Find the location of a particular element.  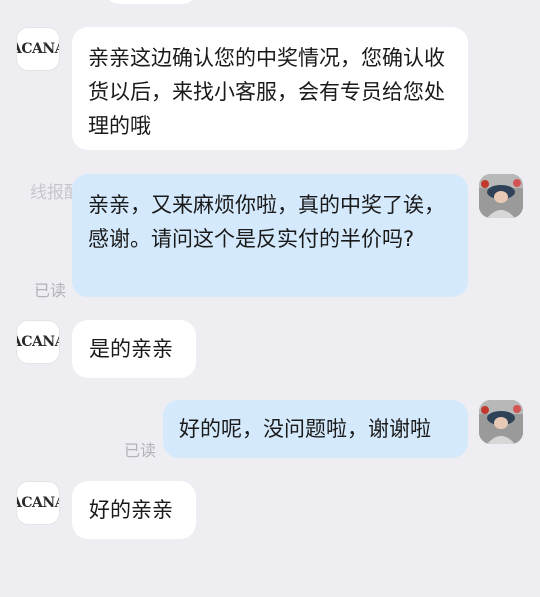

message-bubble: 是的亲亲 is located at coordinates (134, 349).